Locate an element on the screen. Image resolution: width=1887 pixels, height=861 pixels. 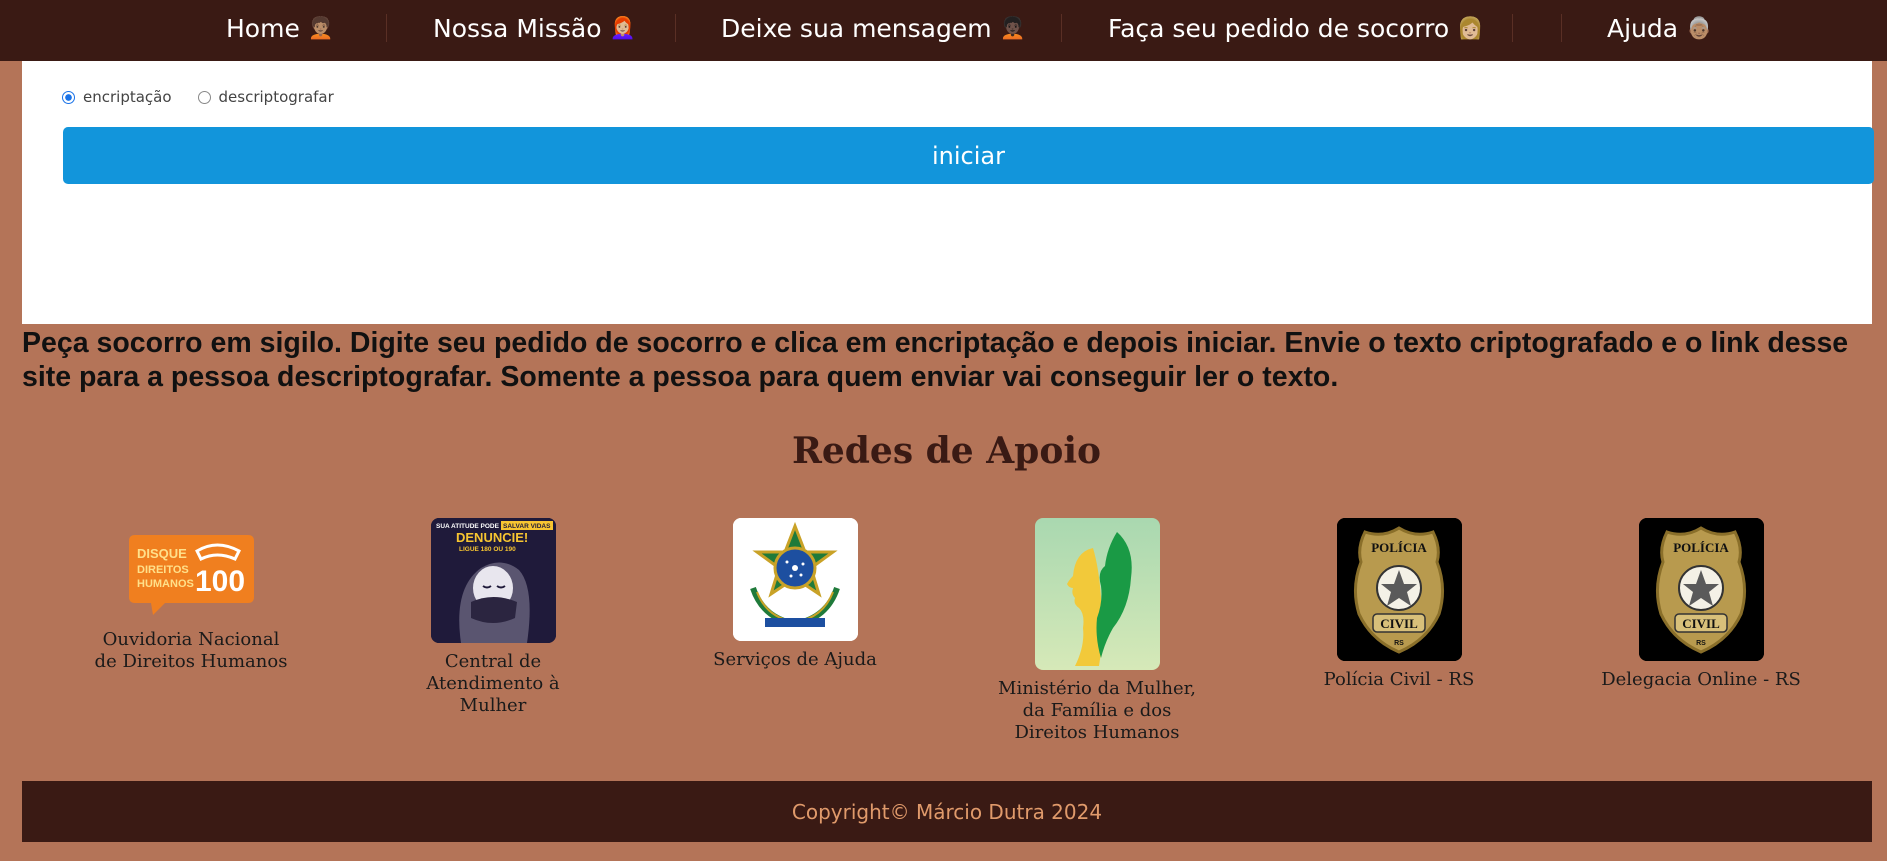
nav-mission-link: Nossa Missão 👩🏼‍🦰 is located at coordinates (534, 28).